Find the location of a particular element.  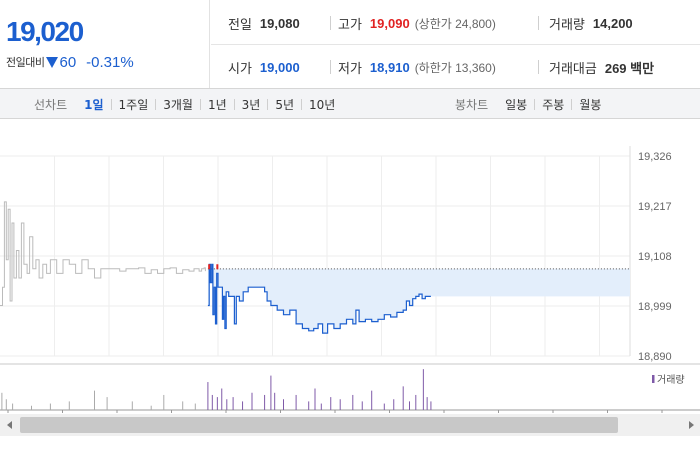

stat-high: 고가 19,090 (상한가 24,800) is located at coordinates (417, 23).